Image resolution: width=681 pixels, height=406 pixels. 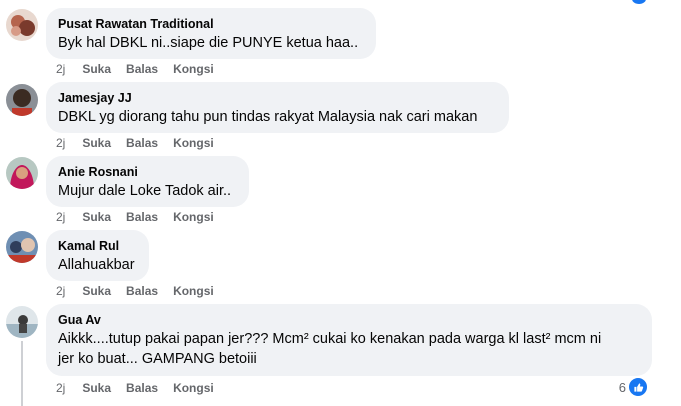 What do you see at coordinates (277, 98) in the screenshot?
I see `comment-author: Jamesjay JJ` at bounding box center [277, 98].